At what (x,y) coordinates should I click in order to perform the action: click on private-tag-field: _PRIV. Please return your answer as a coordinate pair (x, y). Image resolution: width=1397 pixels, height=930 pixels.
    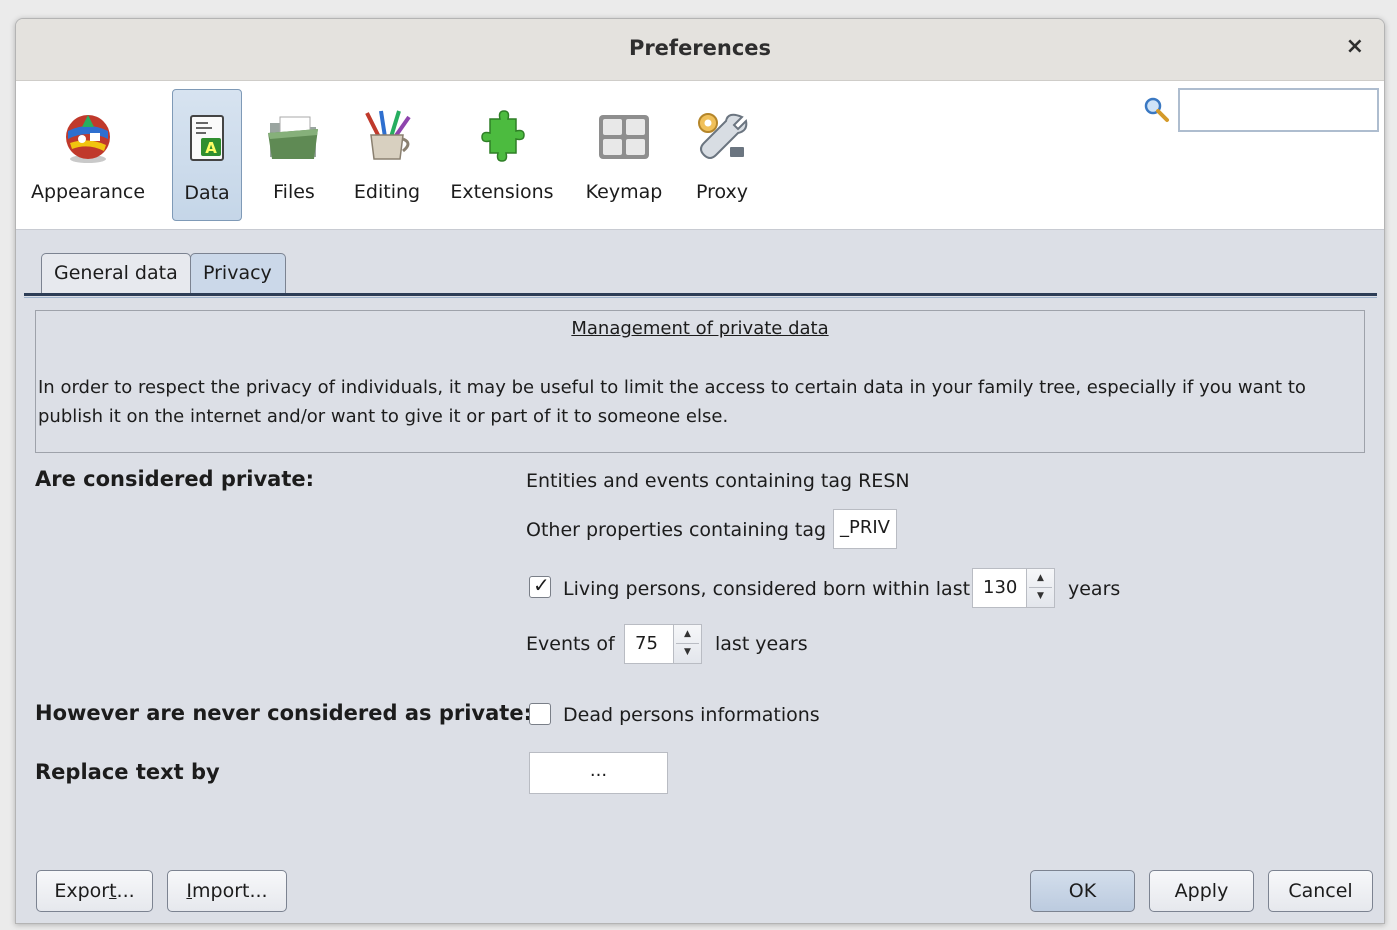
    Looking at the image, I should click on (865, 529).